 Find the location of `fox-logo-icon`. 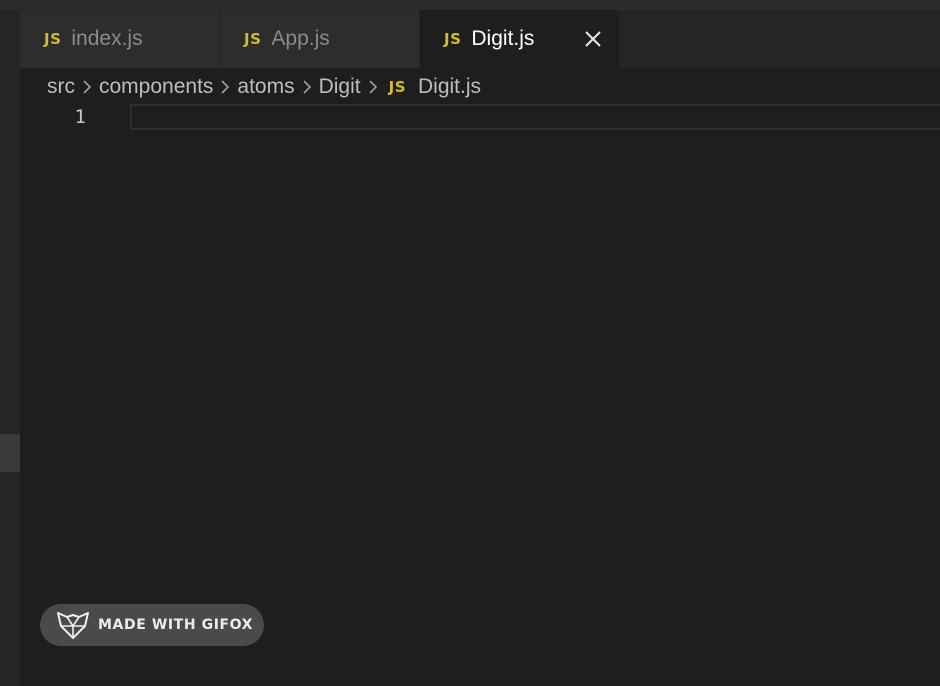

fox-logo-icon is located at coordinates (73, 625).